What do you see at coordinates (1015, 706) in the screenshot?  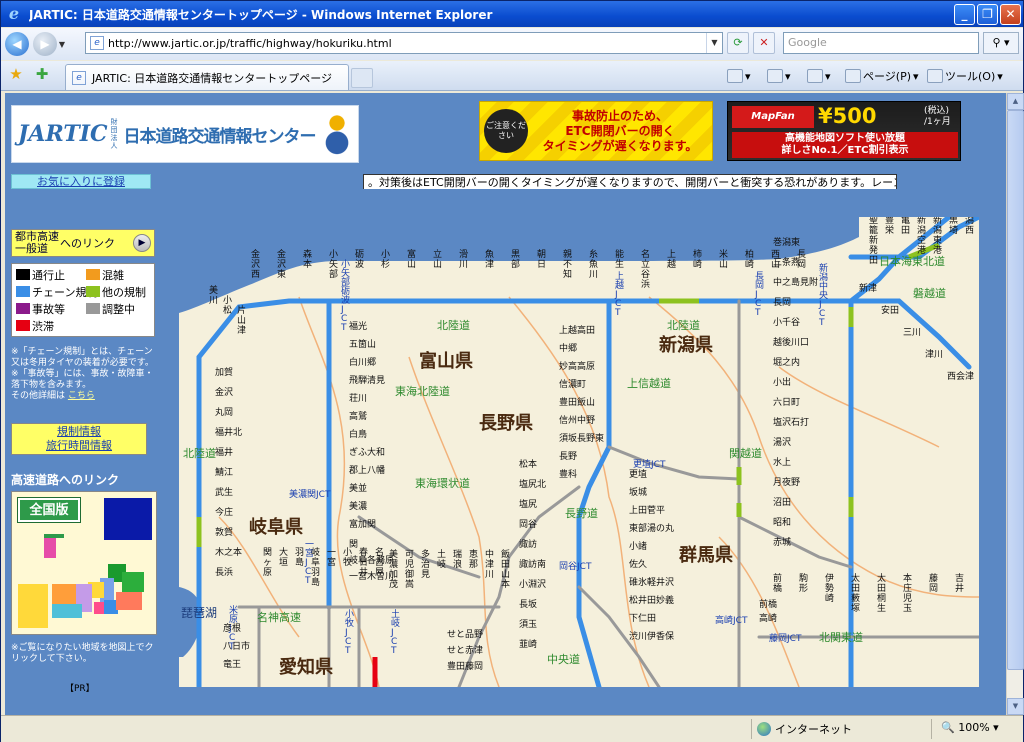 I see `scroll-down-icon: ▼` at bounding box center [1015, 706].